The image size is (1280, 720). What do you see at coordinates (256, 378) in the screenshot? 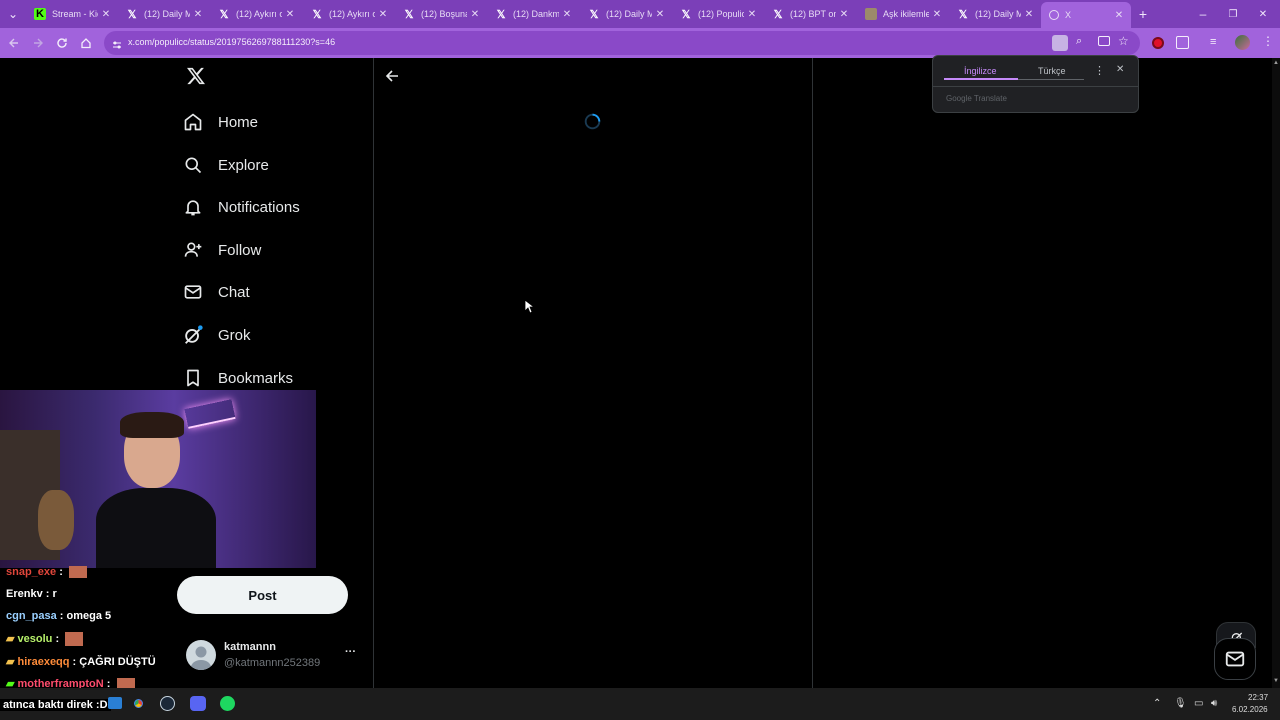
I see `nav-bookmarks-label: Bookmarks` at bounding box center [256, 378].